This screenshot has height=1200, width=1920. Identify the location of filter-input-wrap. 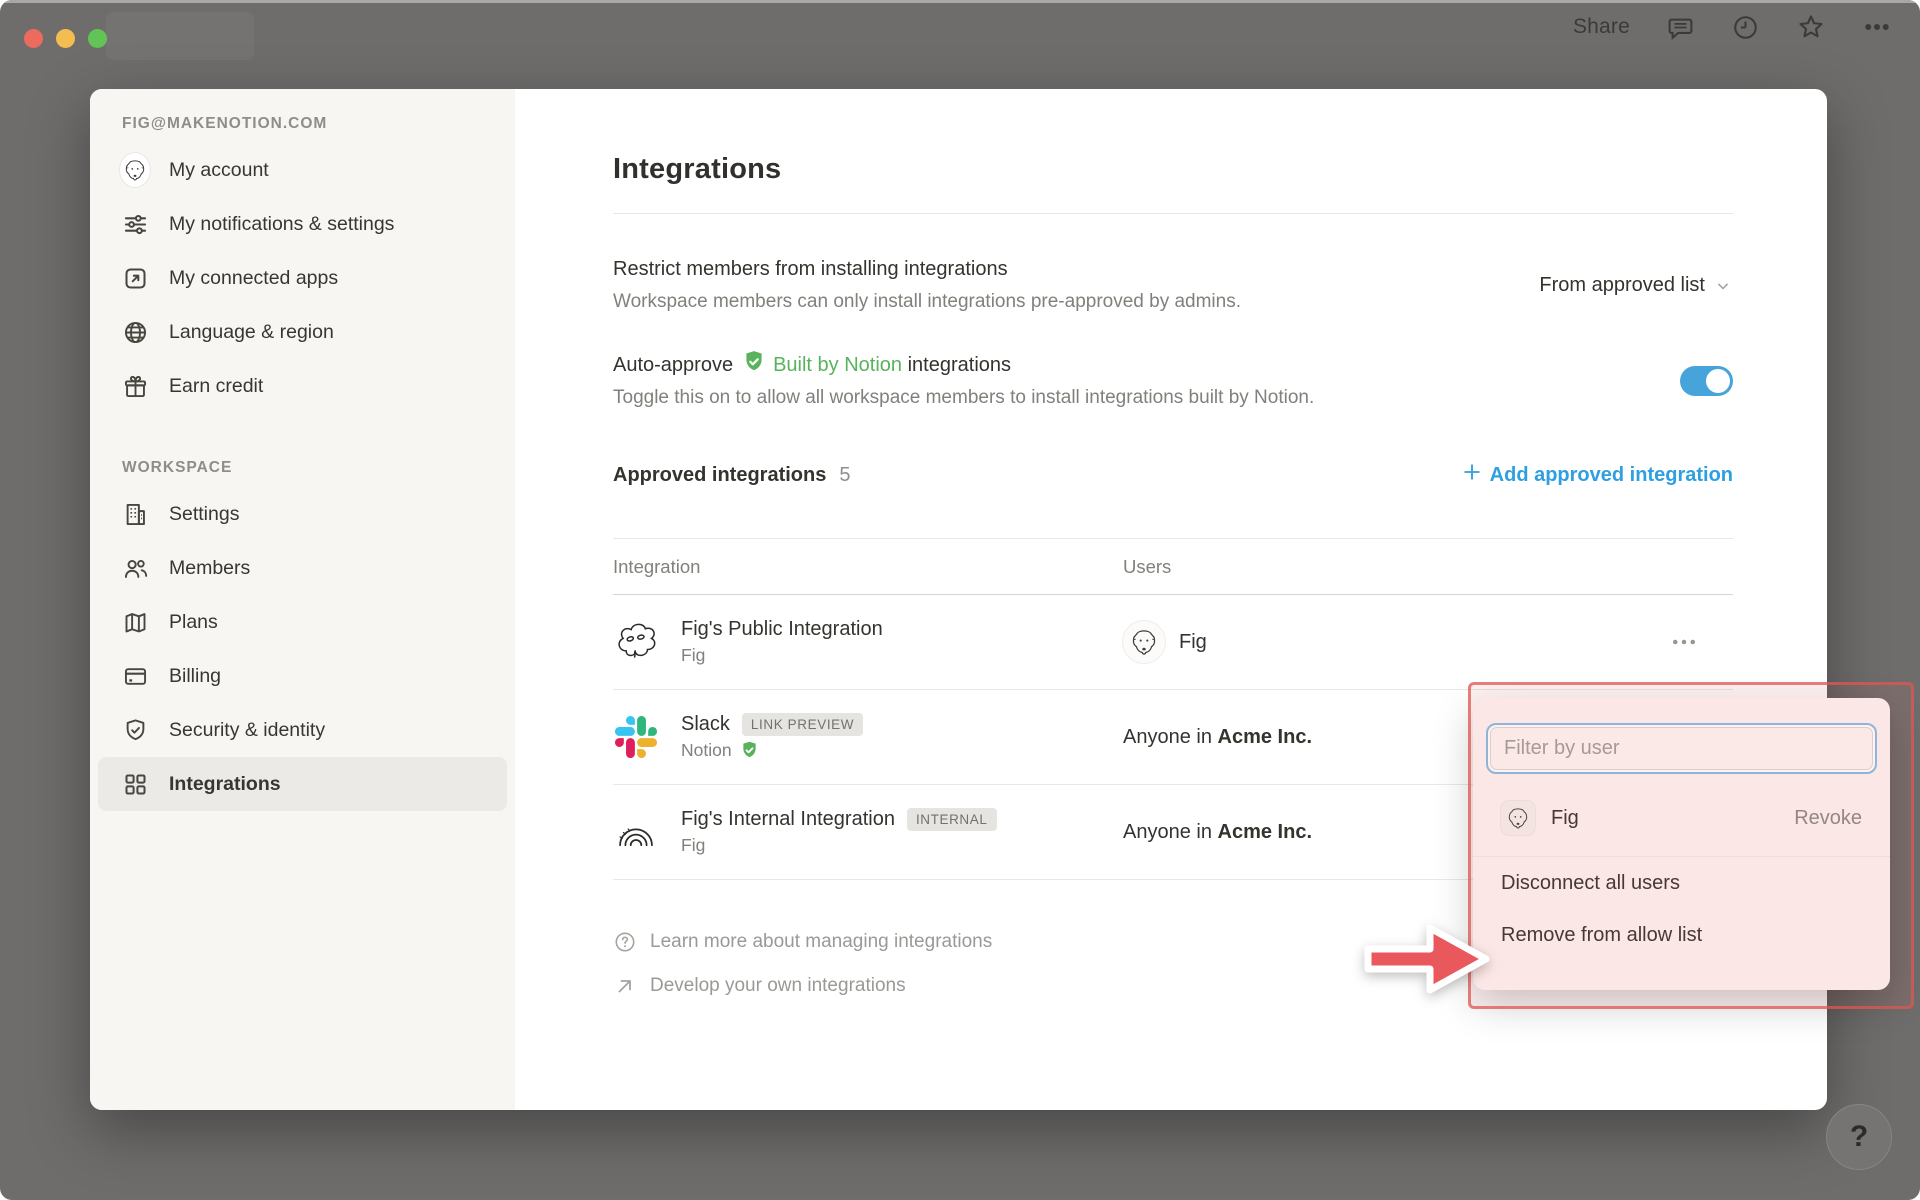
(1681, 748).